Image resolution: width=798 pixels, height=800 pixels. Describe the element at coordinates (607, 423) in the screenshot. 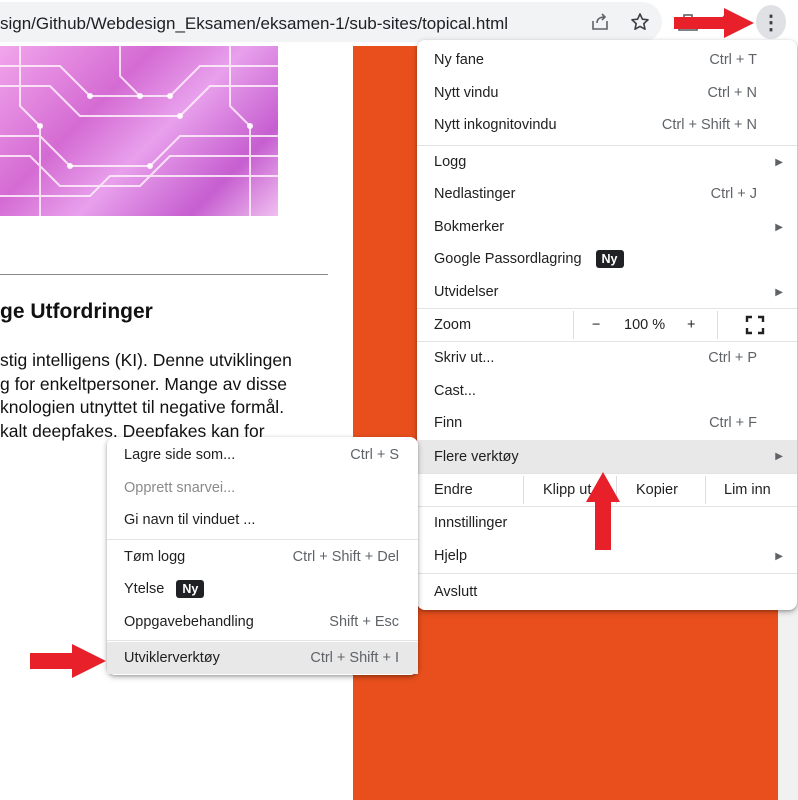

I see `menu-item-find: Finn Ctrl + F` at that location.